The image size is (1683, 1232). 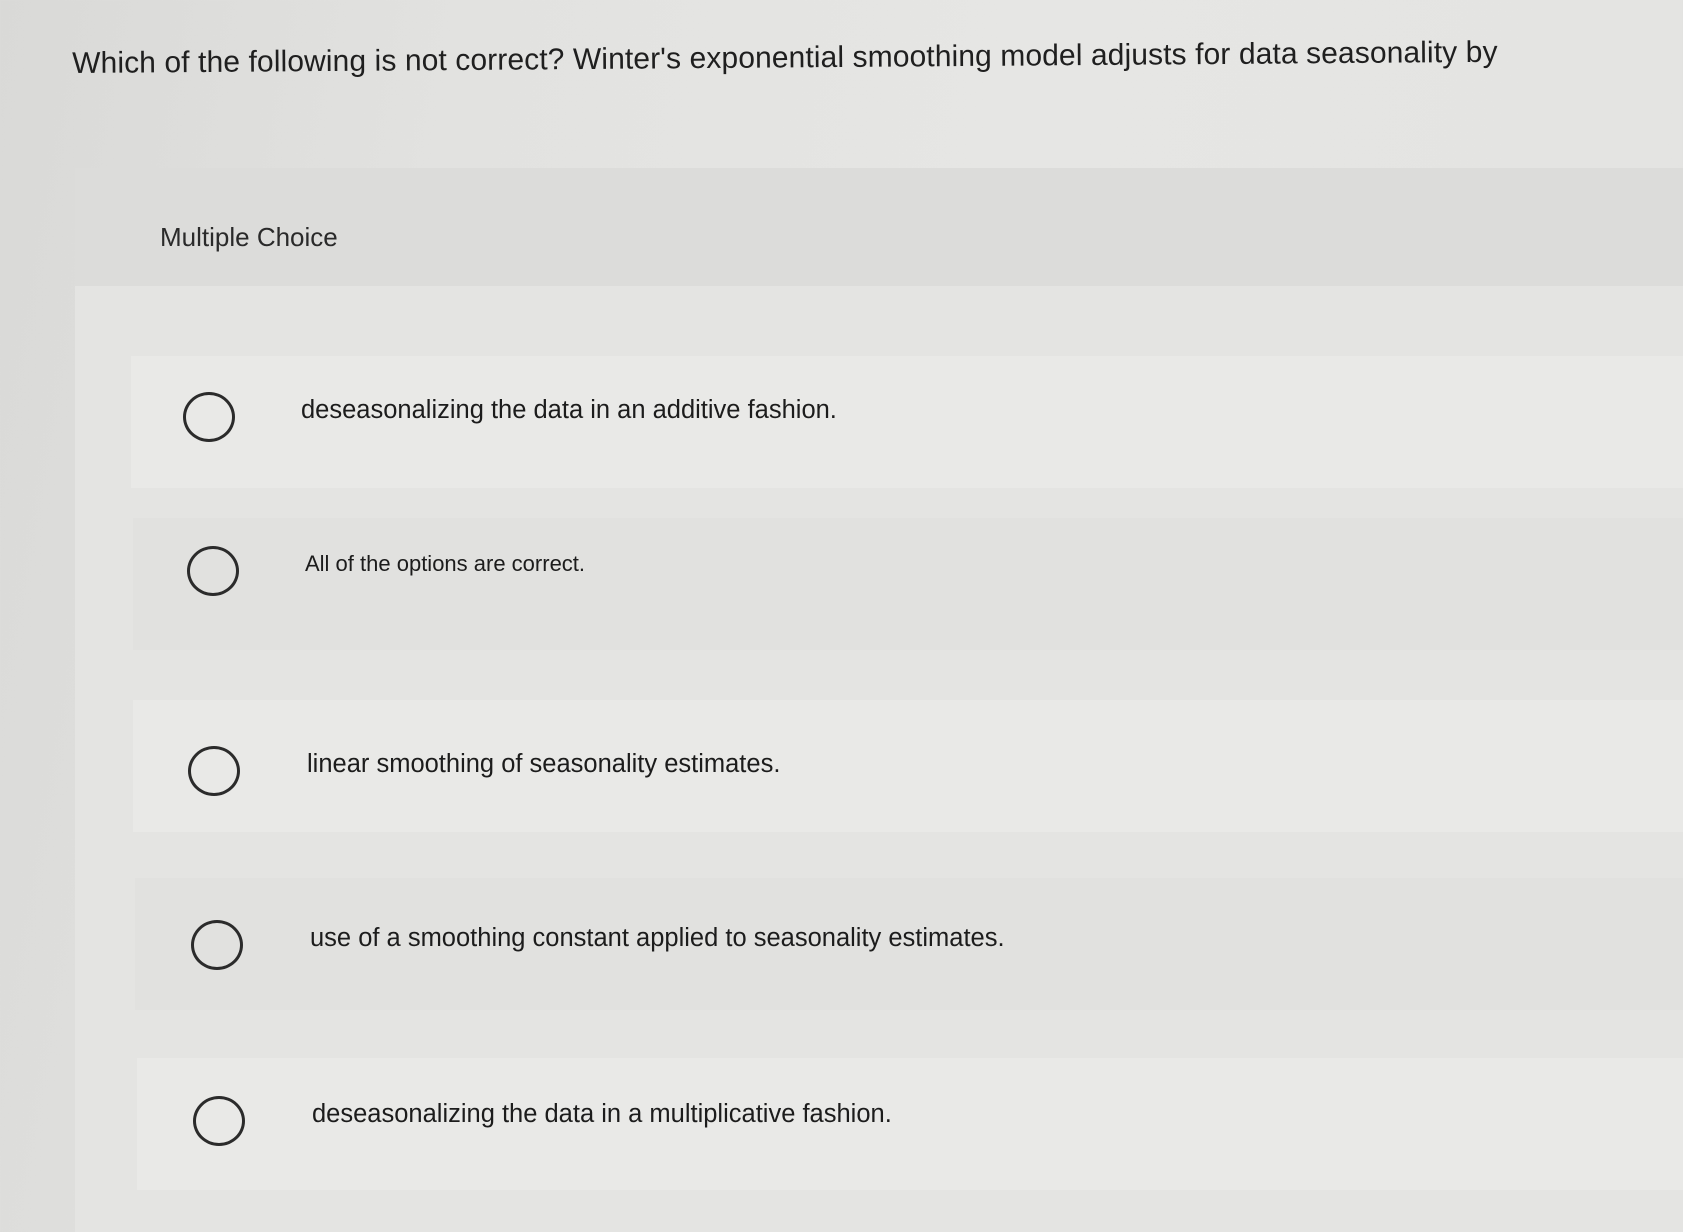 What do you see at coordinates (445, 564) in the screenshot?
I see `answer-option-label: All of the options are correct.` at bounding box center [445, 564].